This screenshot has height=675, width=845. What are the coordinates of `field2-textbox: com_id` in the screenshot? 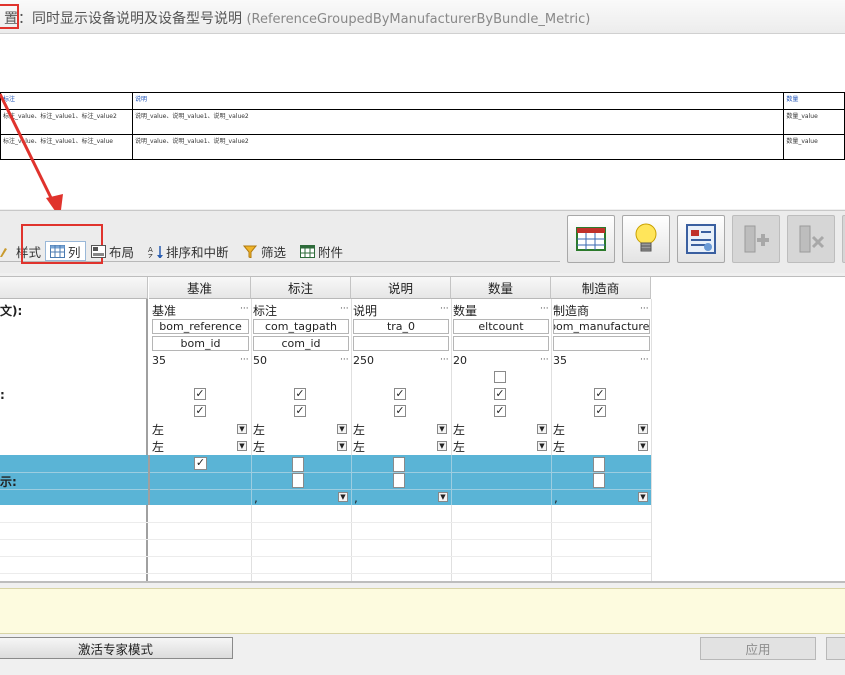 It's located at (301, 343).